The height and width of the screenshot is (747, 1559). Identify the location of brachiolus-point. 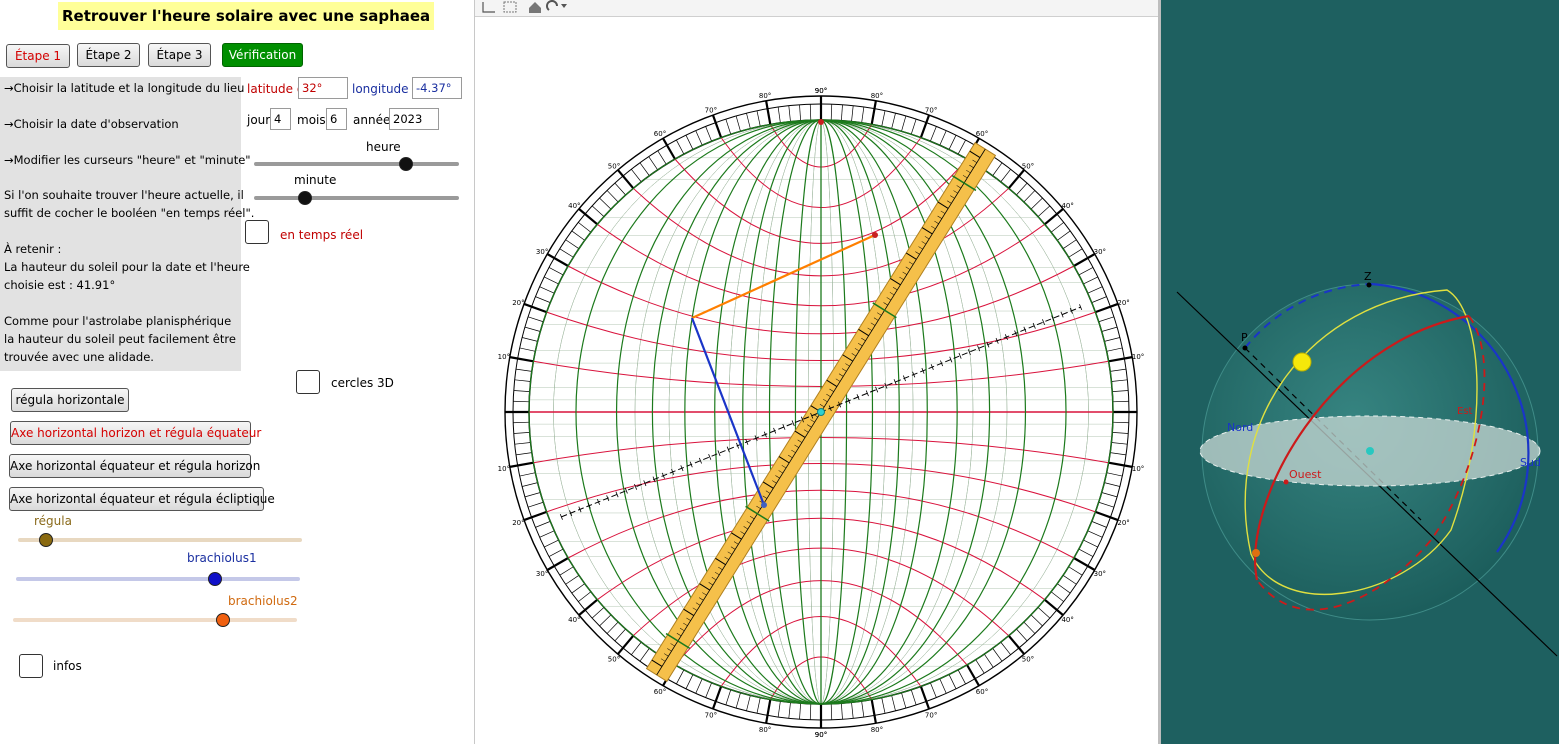
(1256, 553).